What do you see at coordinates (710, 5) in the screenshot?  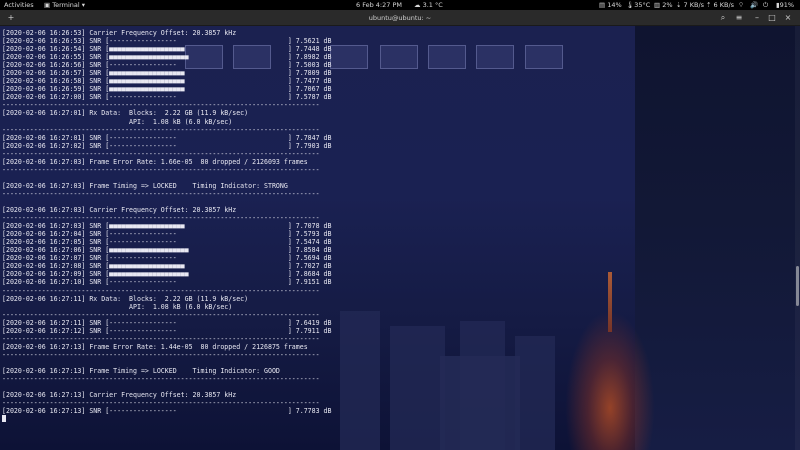 I see `network-up-icon: ⇡` at bounding box center [710, 5].